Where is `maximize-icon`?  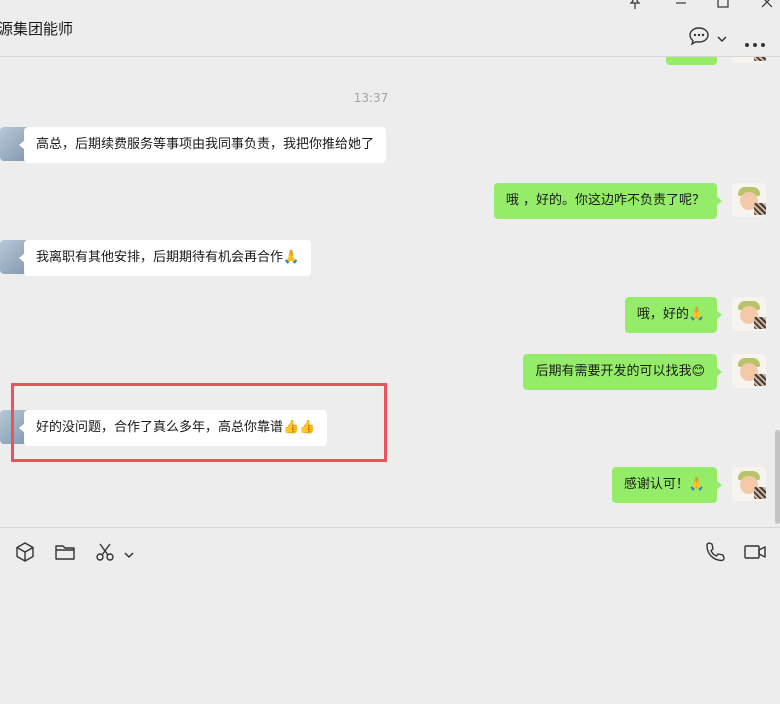
maximize-icon is located at coordinates (723, 7).